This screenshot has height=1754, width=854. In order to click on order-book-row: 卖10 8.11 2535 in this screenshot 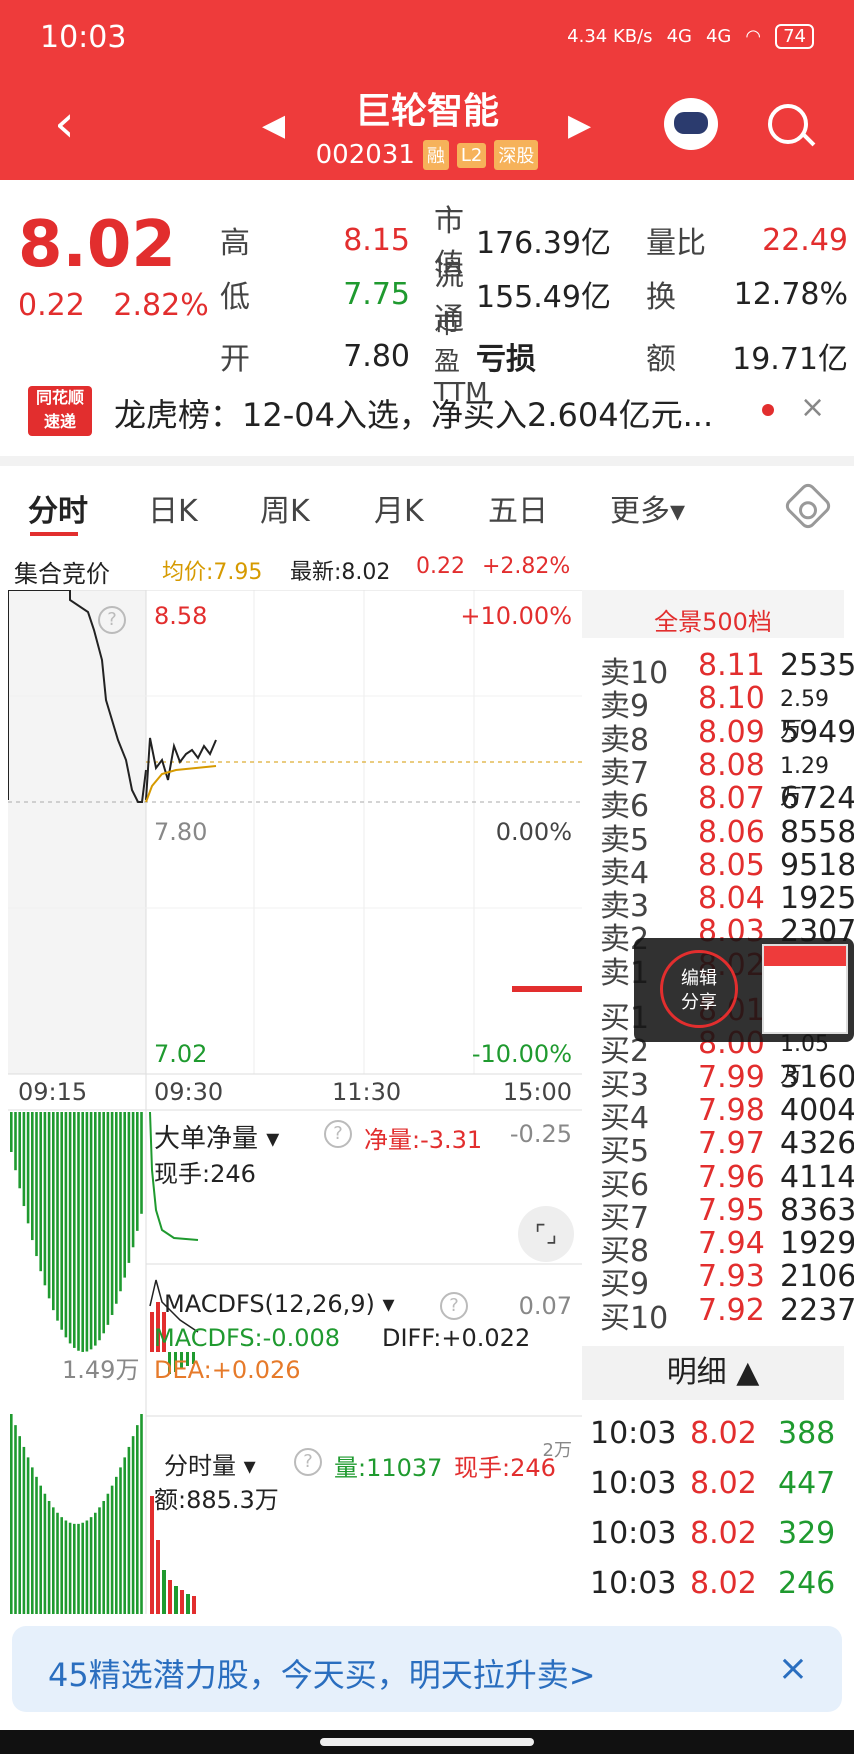, I will do `click(727, 669)`.